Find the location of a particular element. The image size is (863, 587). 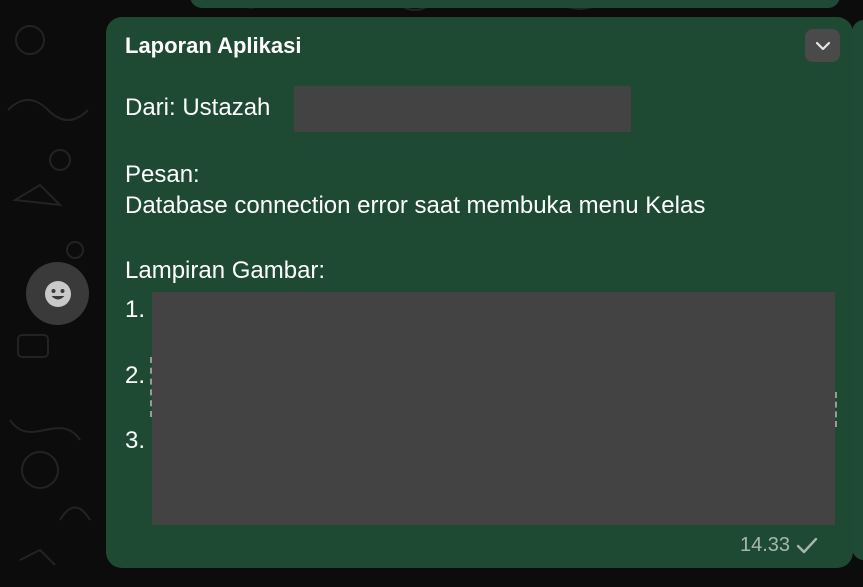

attachment-number-3: 3. is located at coordinates (135, 440).